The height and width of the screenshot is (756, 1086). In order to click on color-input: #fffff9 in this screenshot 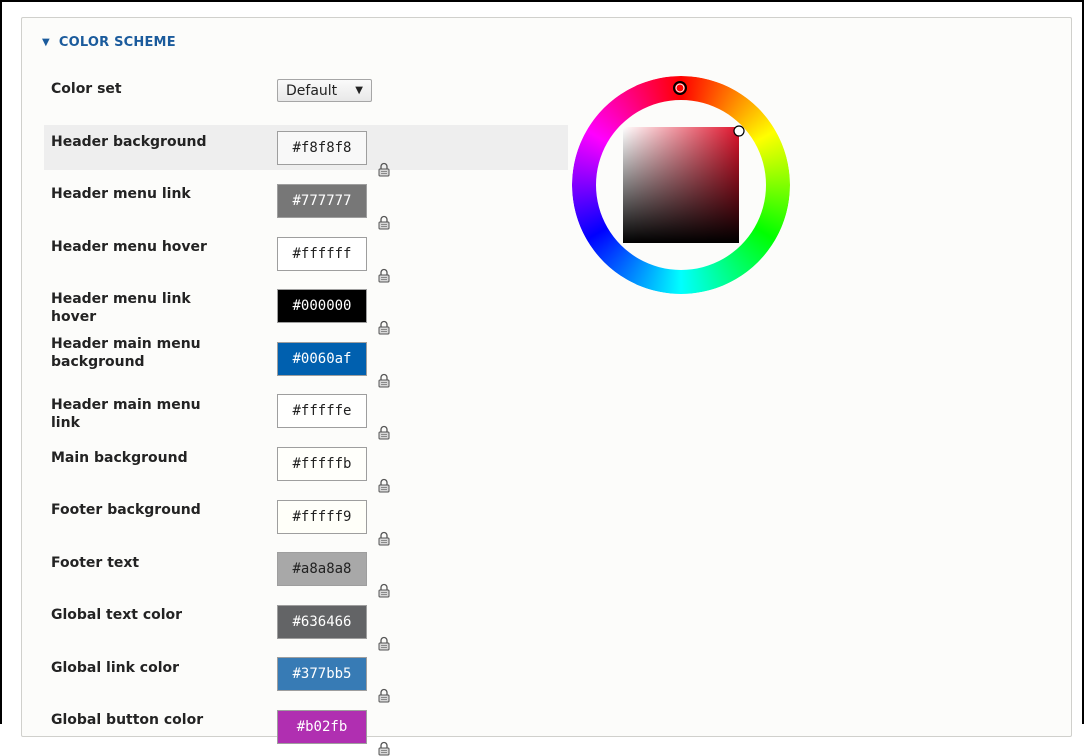, I will do `click(322, 517)`.